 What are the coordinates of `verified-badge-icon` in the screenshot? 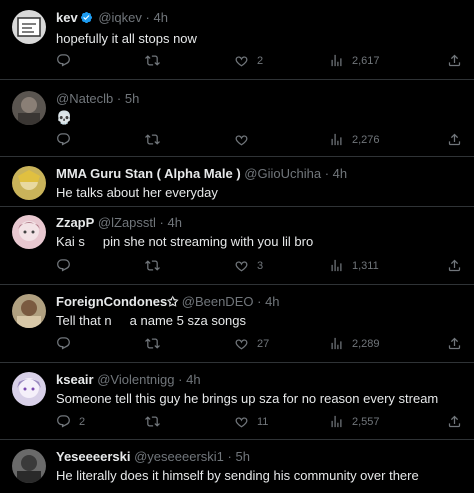 It's located at (86, 19).